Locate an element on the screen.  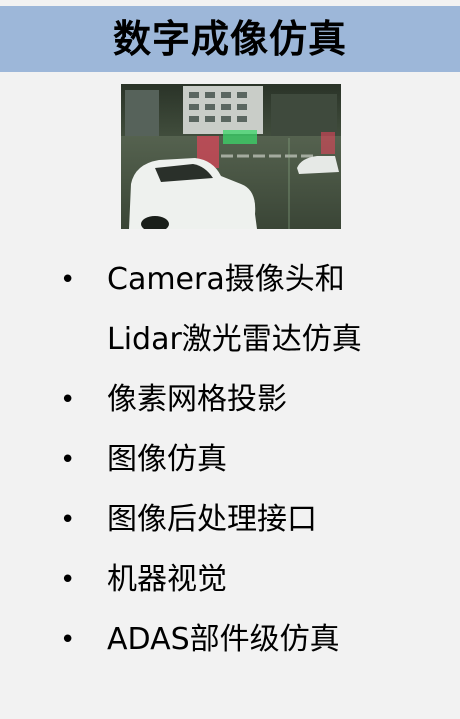
list-item: • ADAS部件级仿真 is located at coordinates (230, 640).